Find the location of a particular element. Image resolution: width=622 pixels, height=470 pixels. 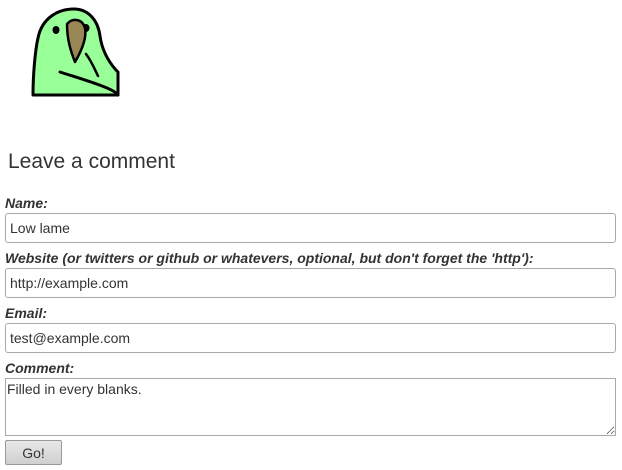

email-input is located at coordinates (310, 338).